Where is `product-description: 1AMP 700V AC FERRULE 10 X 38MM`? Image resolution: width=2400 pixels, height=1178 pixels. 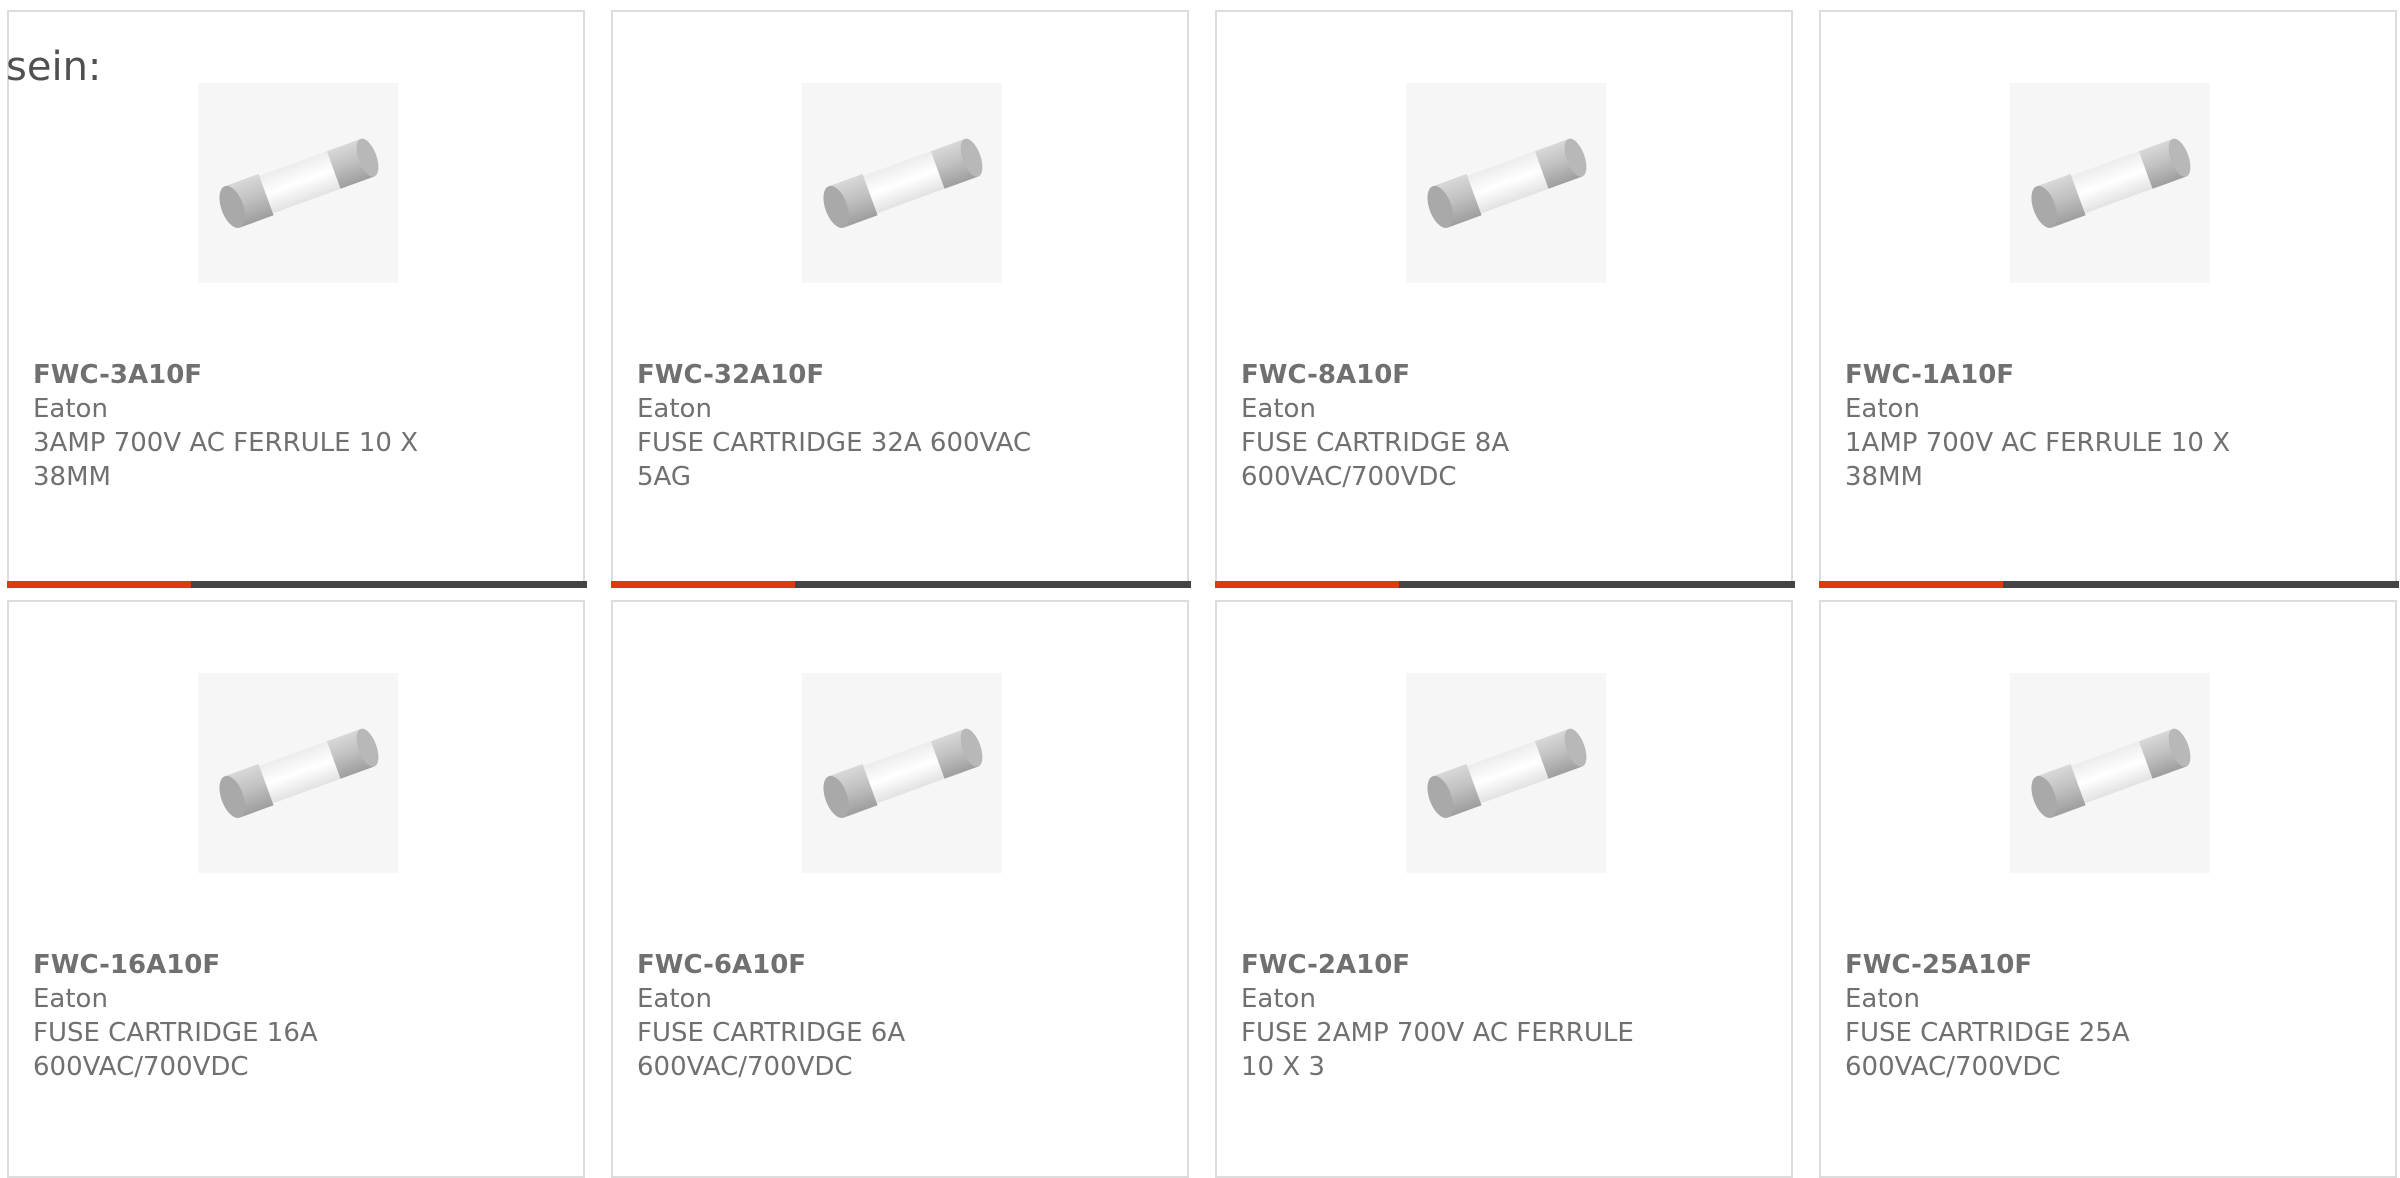 product-description: 1AMP 700V AC FERRULE 10 X 38MM is located at coordinates (2038, 460).